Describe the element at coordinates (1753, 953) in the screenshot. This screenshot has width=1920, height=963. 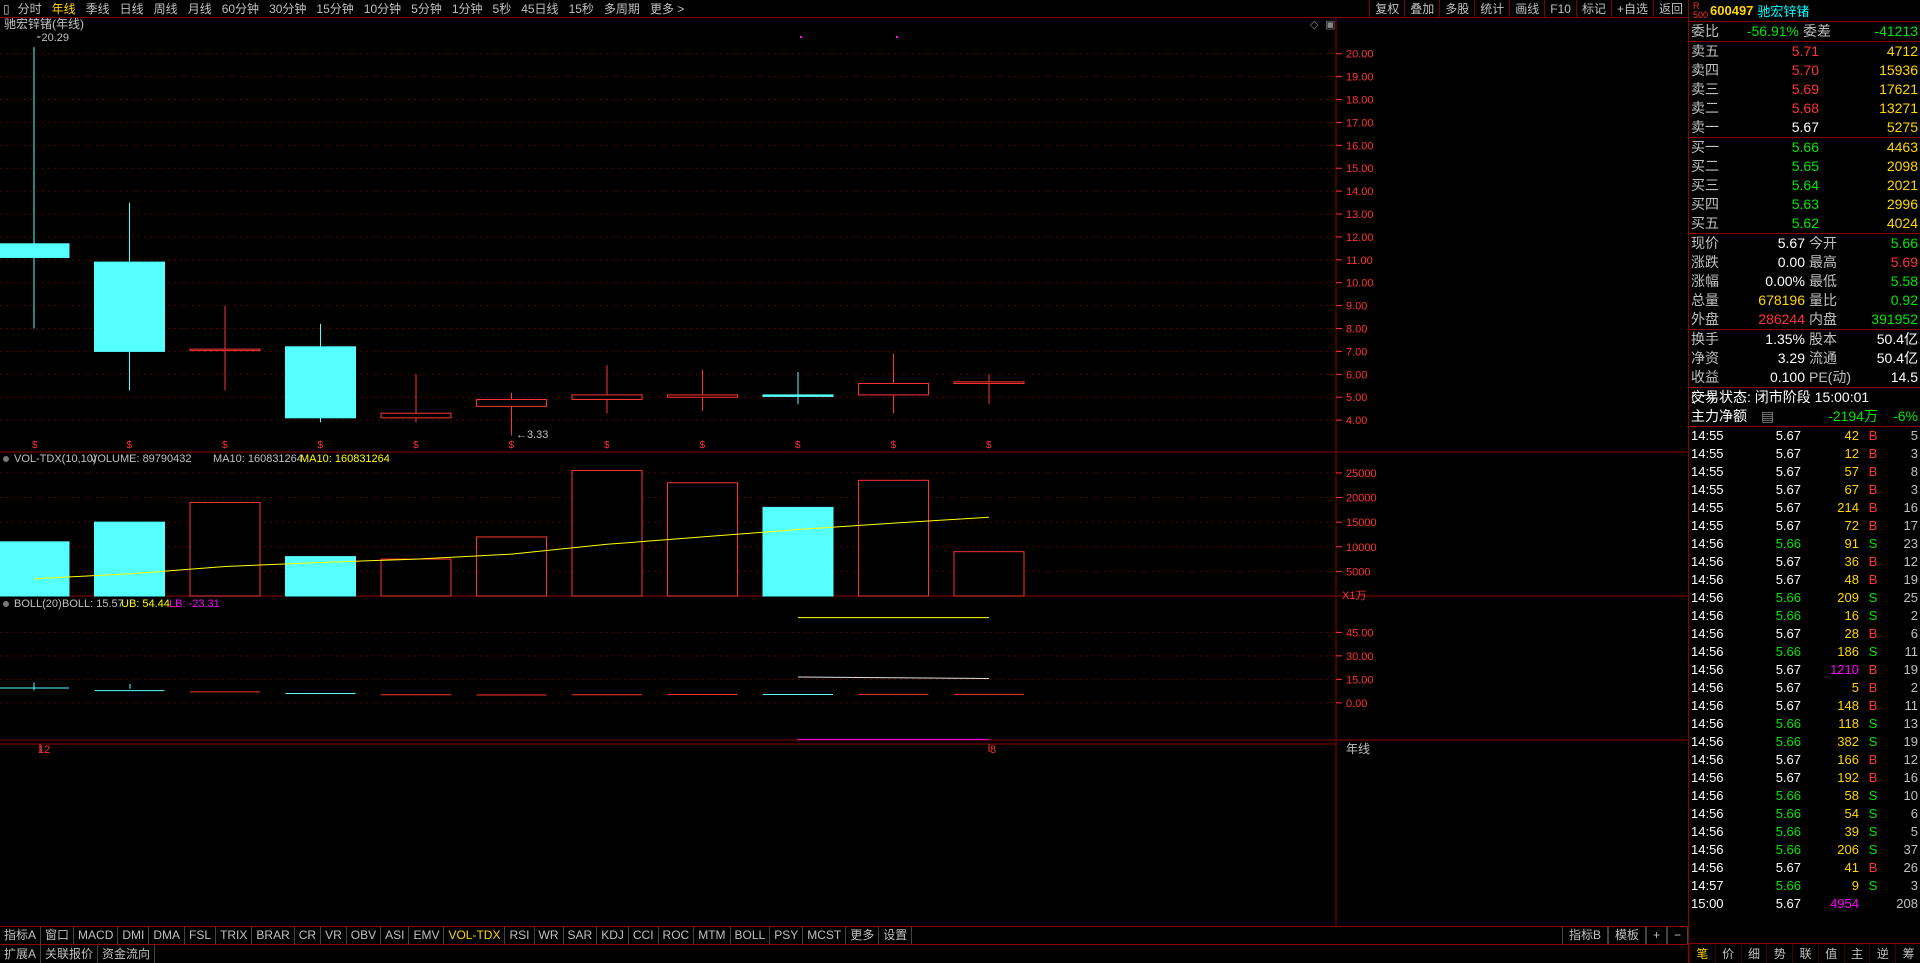
I see `sidebar-bottom-tab: 细` at that location.